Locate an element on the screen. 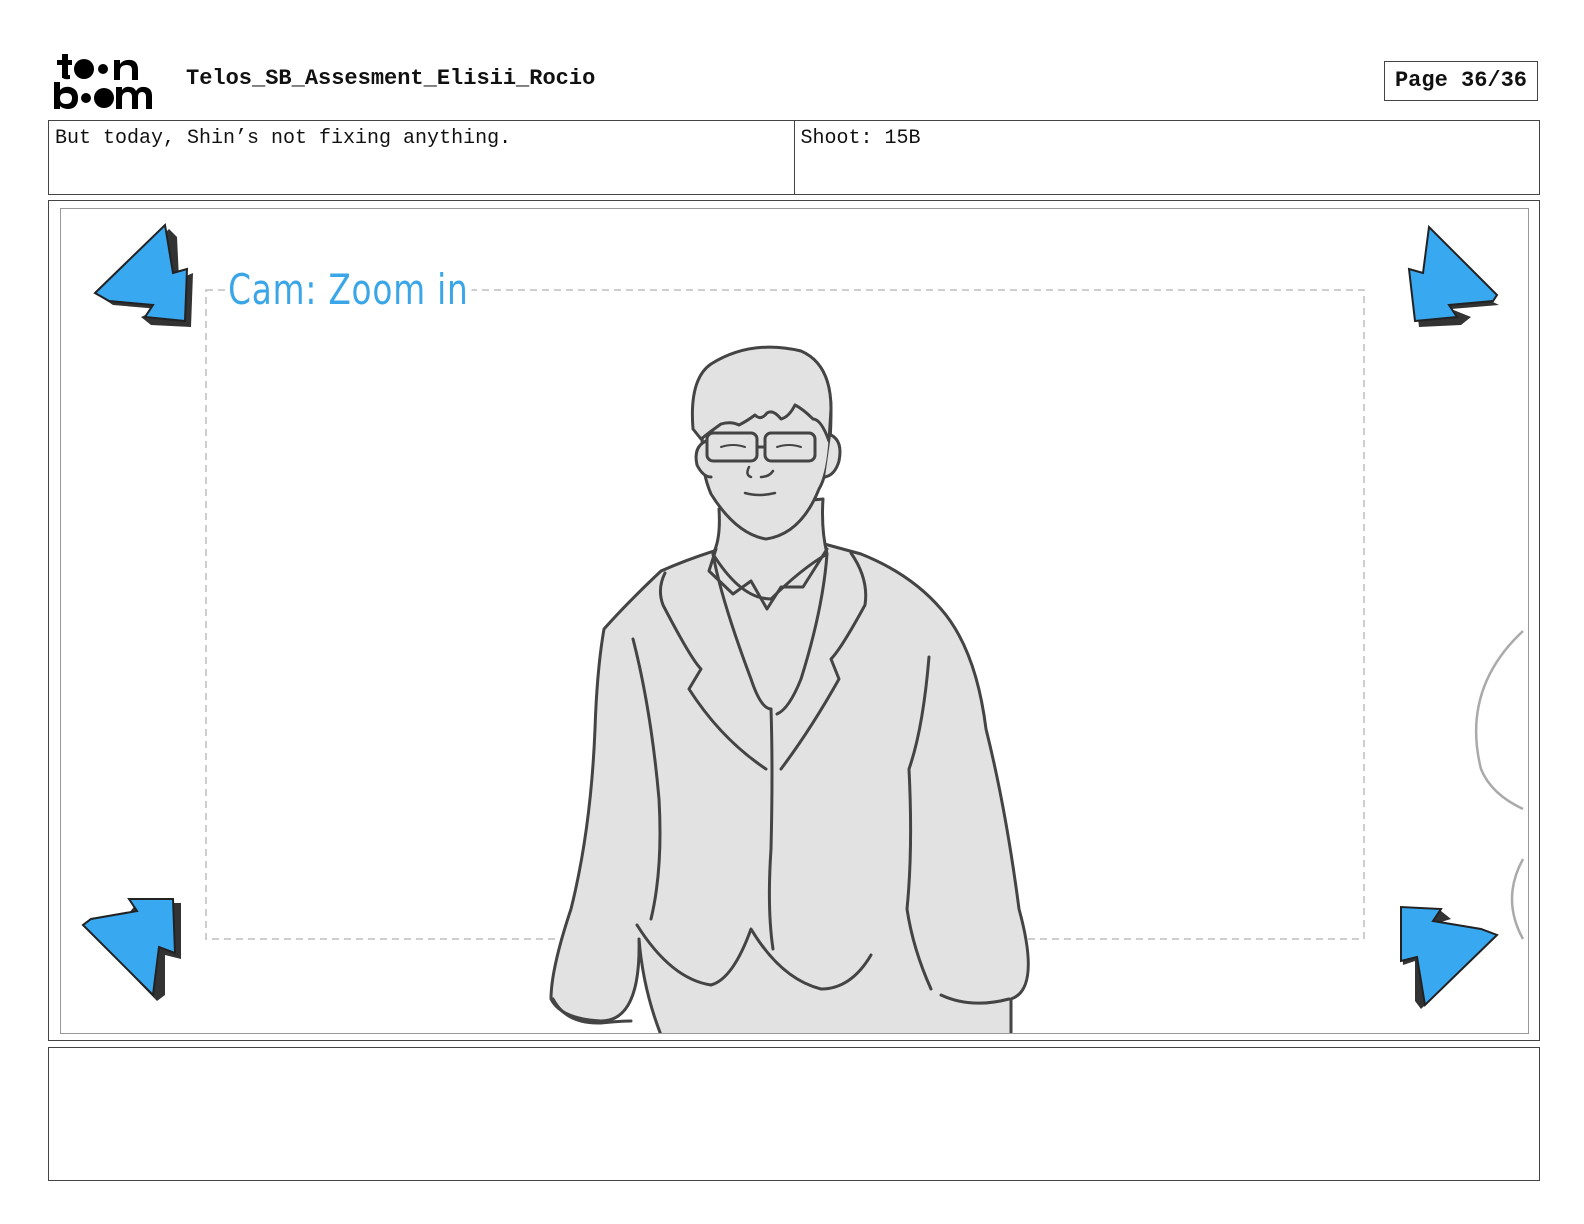  dialogue-text: But today, Shin’s not fixing anything. is located at coordinates (283, 138).